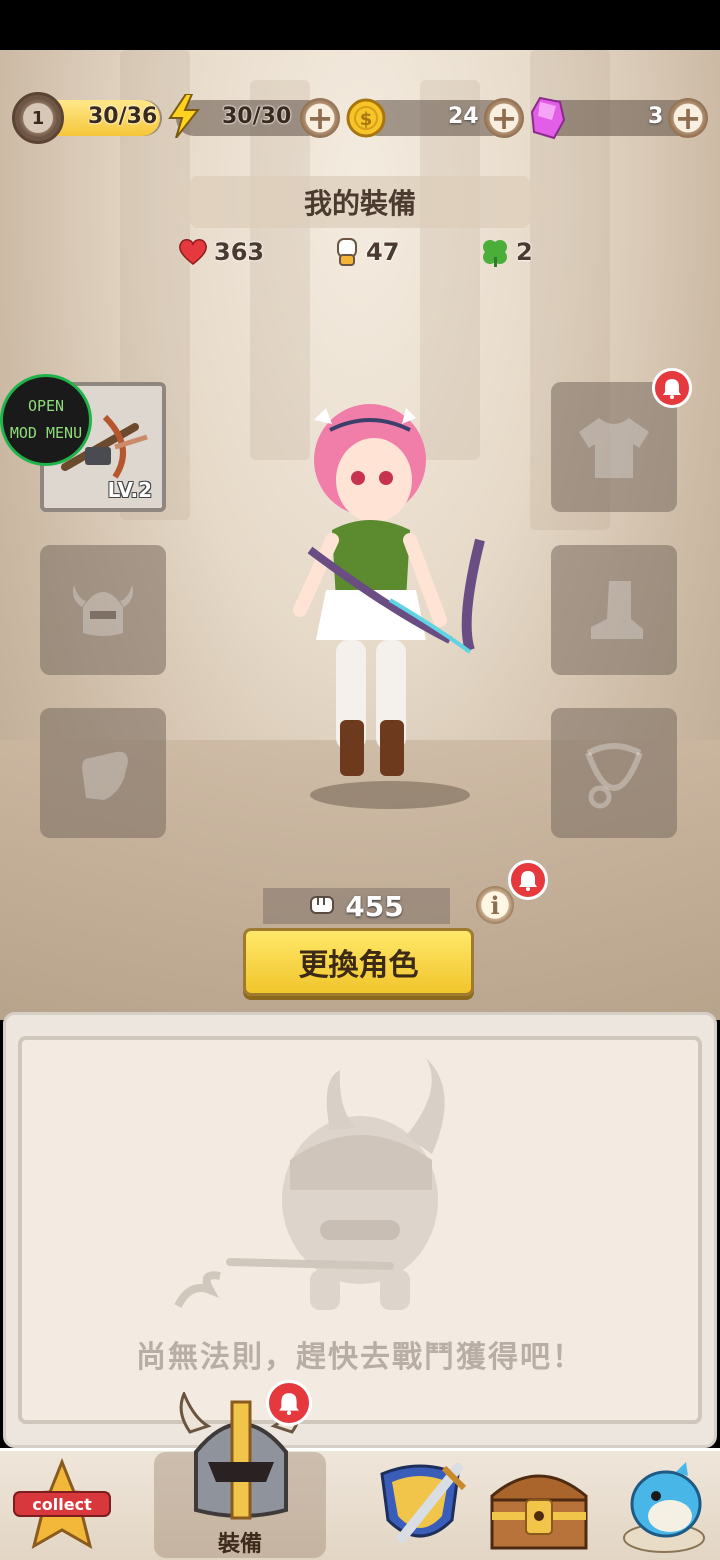  Describe the element at coordinates (548, 118) in the screenshot. I see `gem-icon` at that location.